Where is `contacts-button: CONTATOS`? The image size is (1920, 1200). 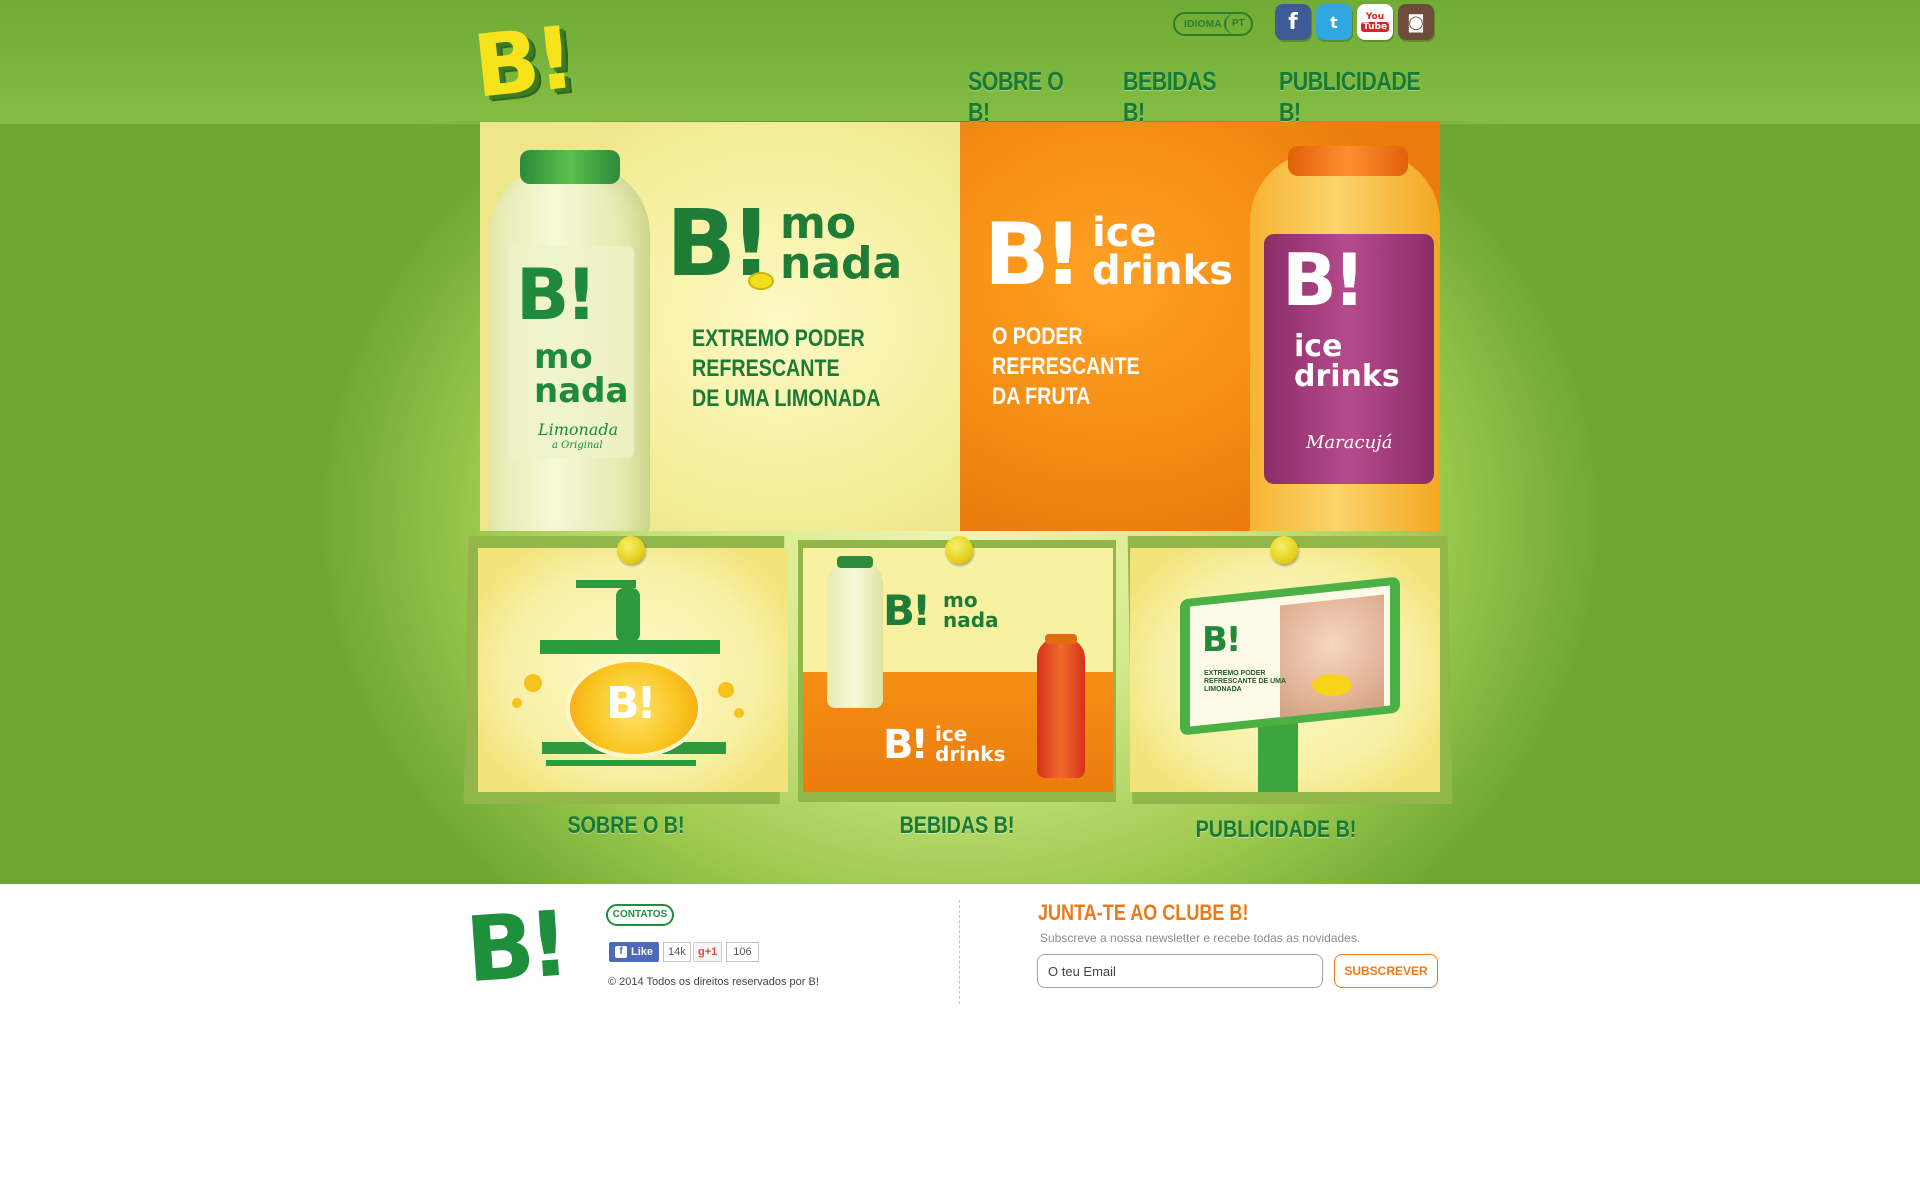 contacts-button: CONTATOS is located at coordinates (640, 915).